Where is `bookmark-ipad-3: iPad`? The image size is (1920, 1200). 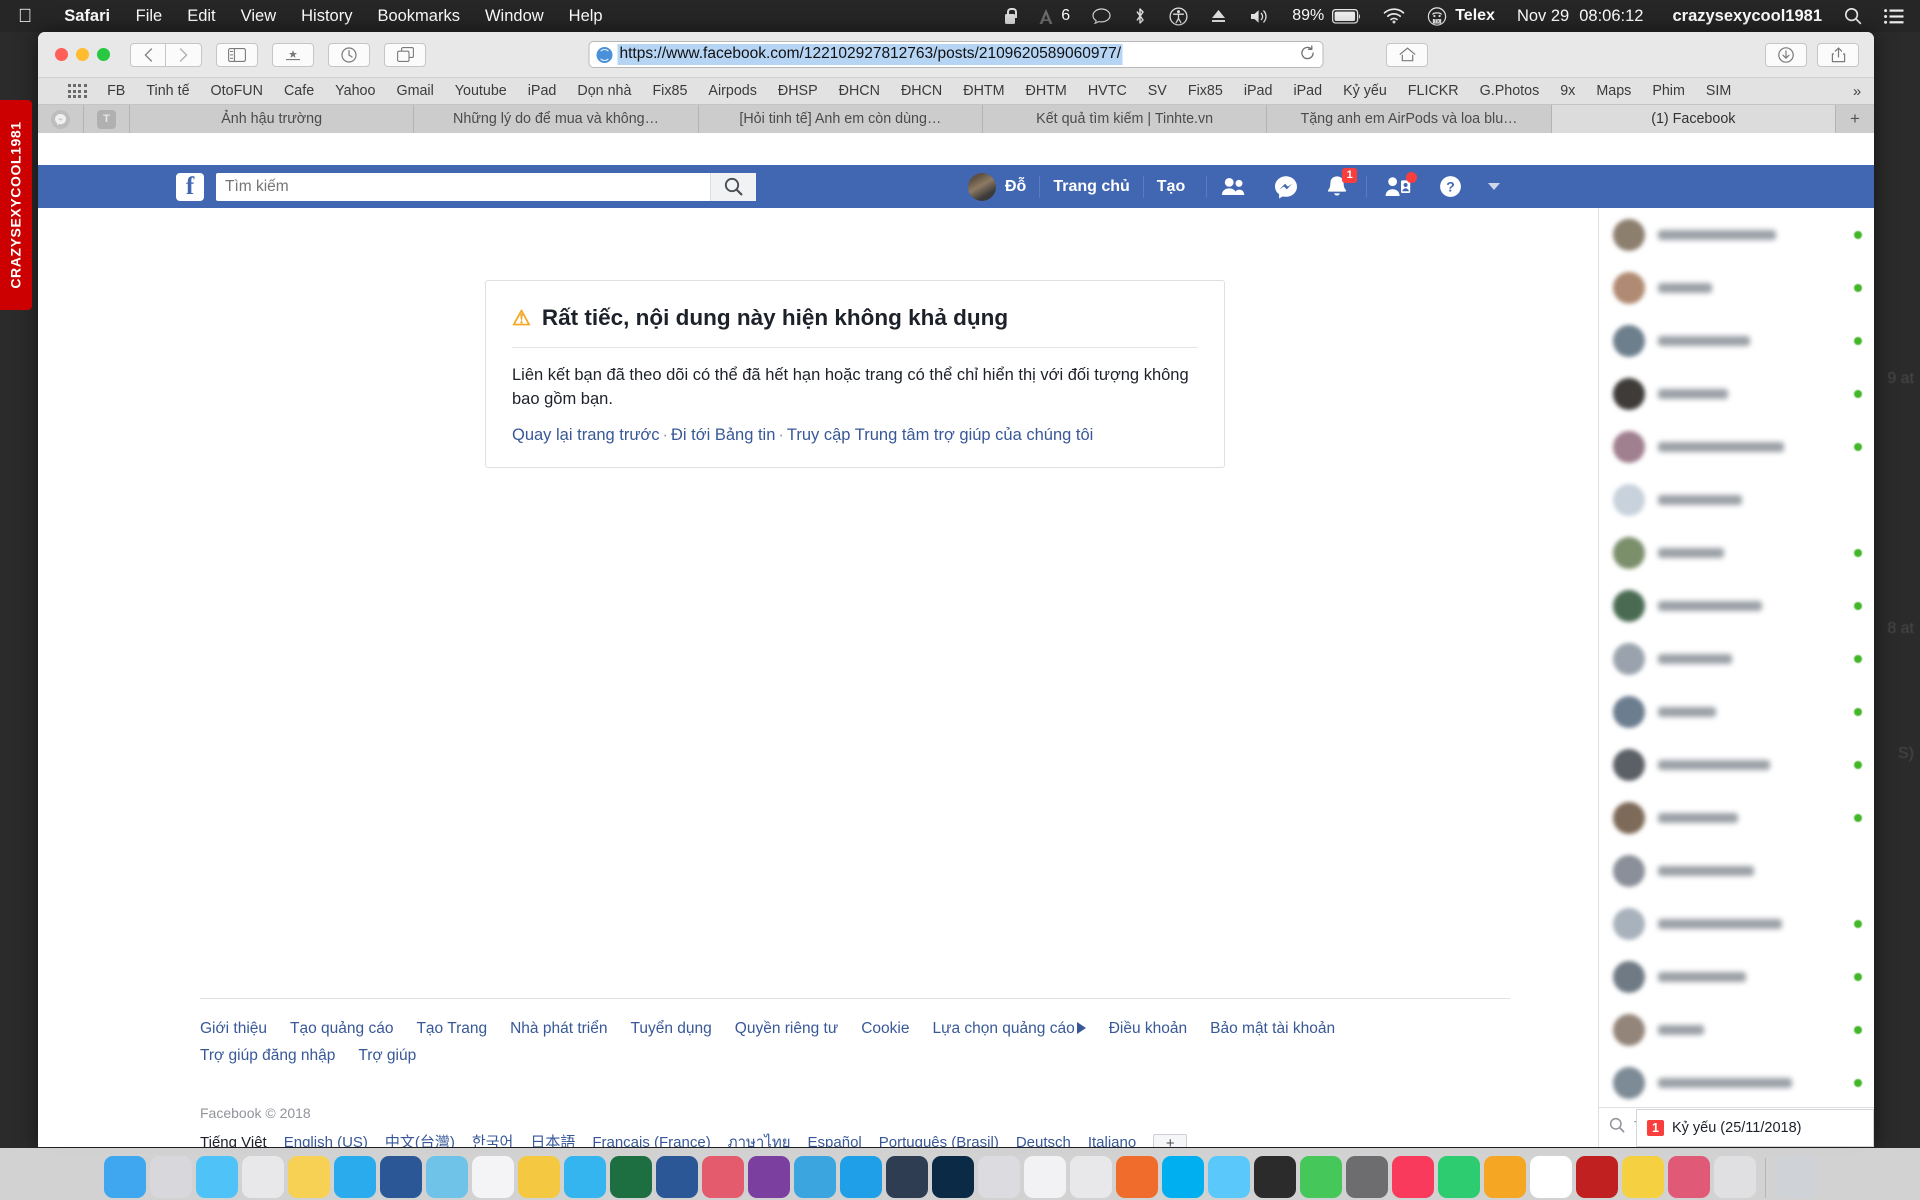
bookmark-ipad-3: iPad is located at coordinates (1308, 91).